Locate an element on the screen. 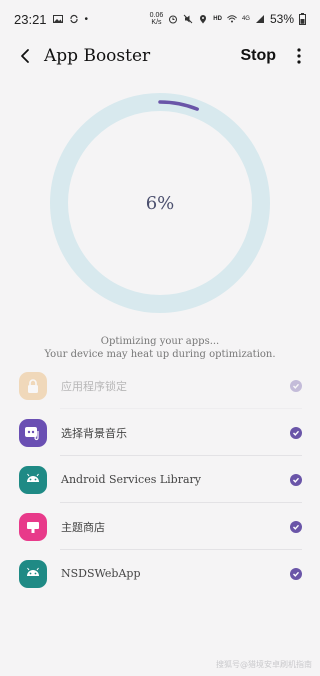 The image size is (320, 676). battery-percent: 53% is located at coordinates (281, 19).